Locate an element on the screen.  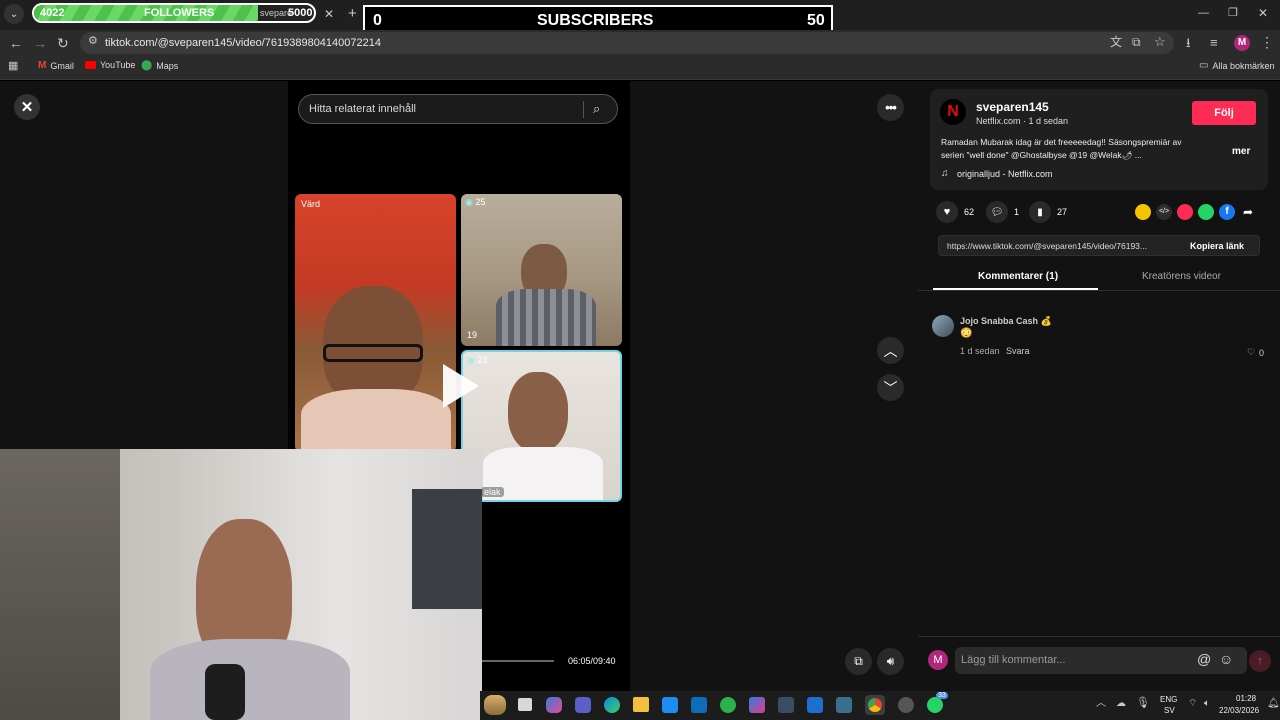
comment-input-box: Lägg till kommentar... @ ☺ is located at coordinates (1101, 660).